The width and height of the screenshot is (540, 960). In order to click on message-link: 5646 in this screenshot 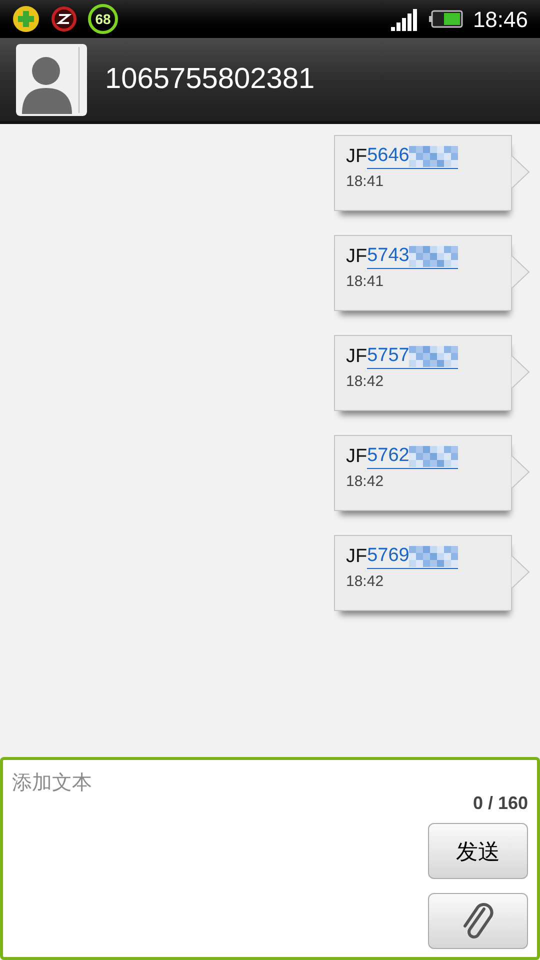, I will do `click(412, 156)`.